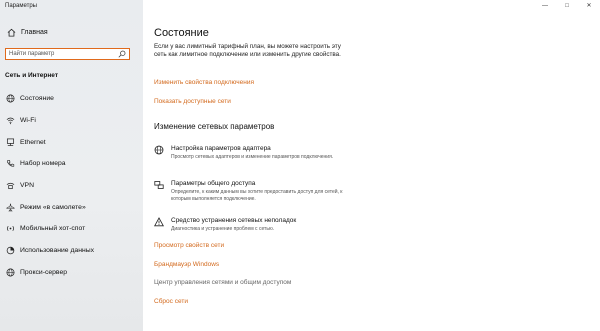 This screenshot has height=331, width=600. I want to click on adapter-icon, so click(159, 150).